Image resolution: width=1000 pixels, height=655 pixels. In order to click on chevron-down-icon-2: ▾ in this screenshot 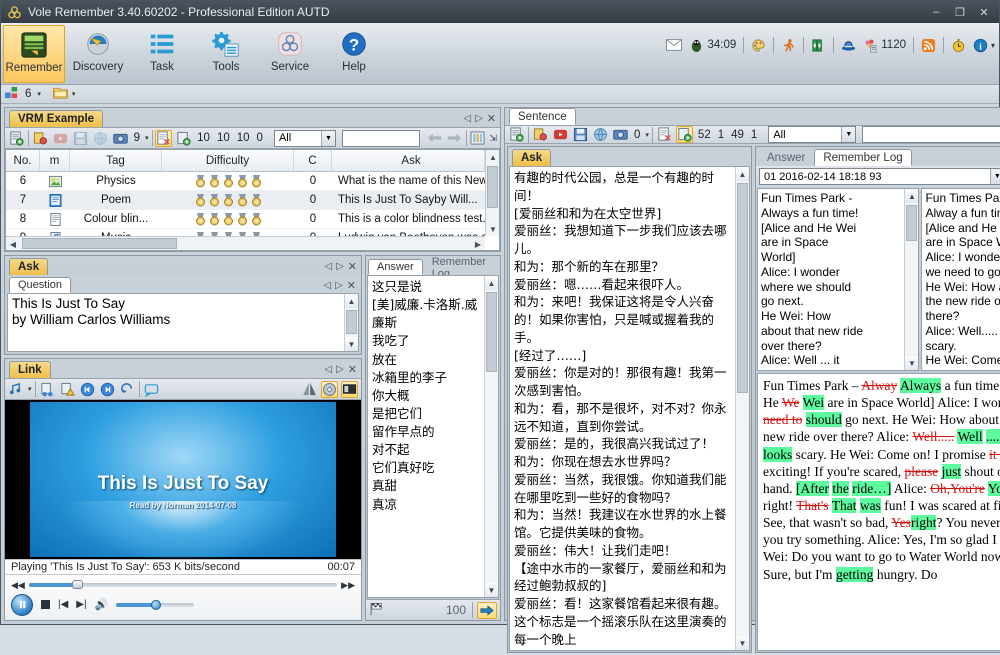, I will do `click(74, 94)`.